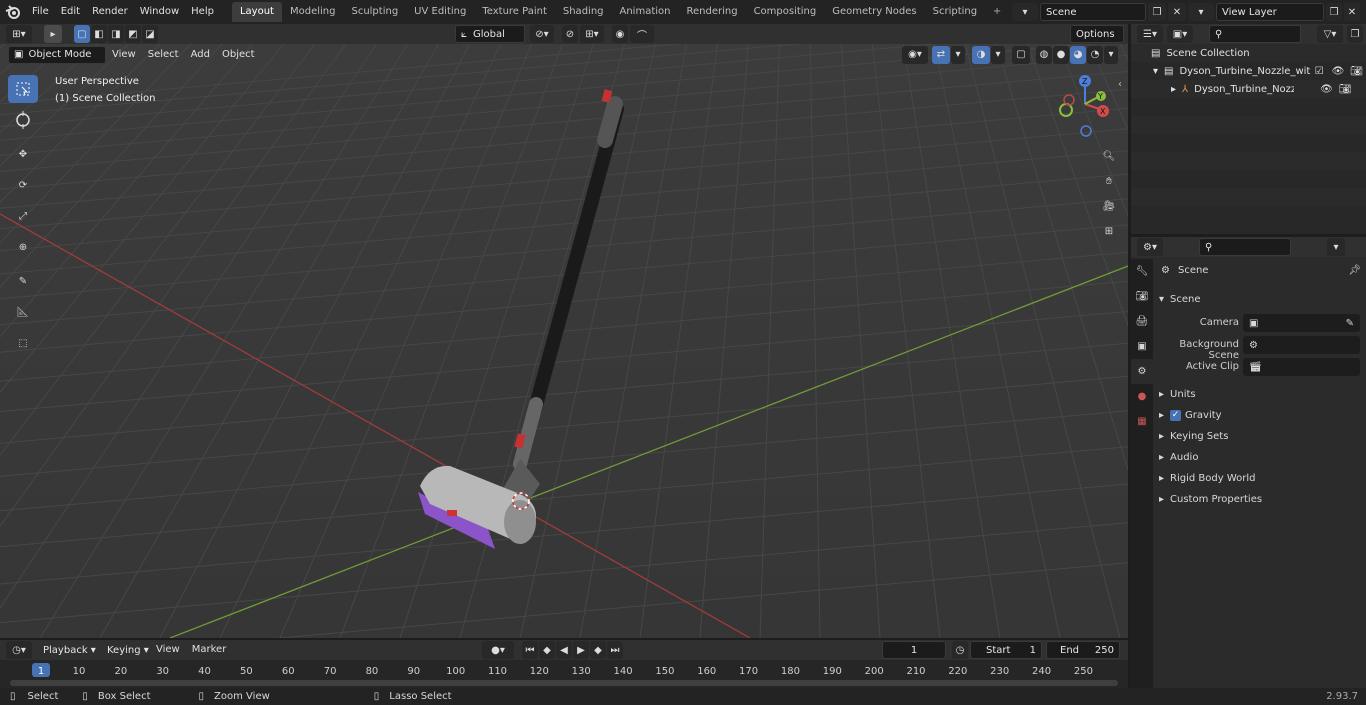  I want to click on timeline-menu-marker: Marker, so click(209, 650).